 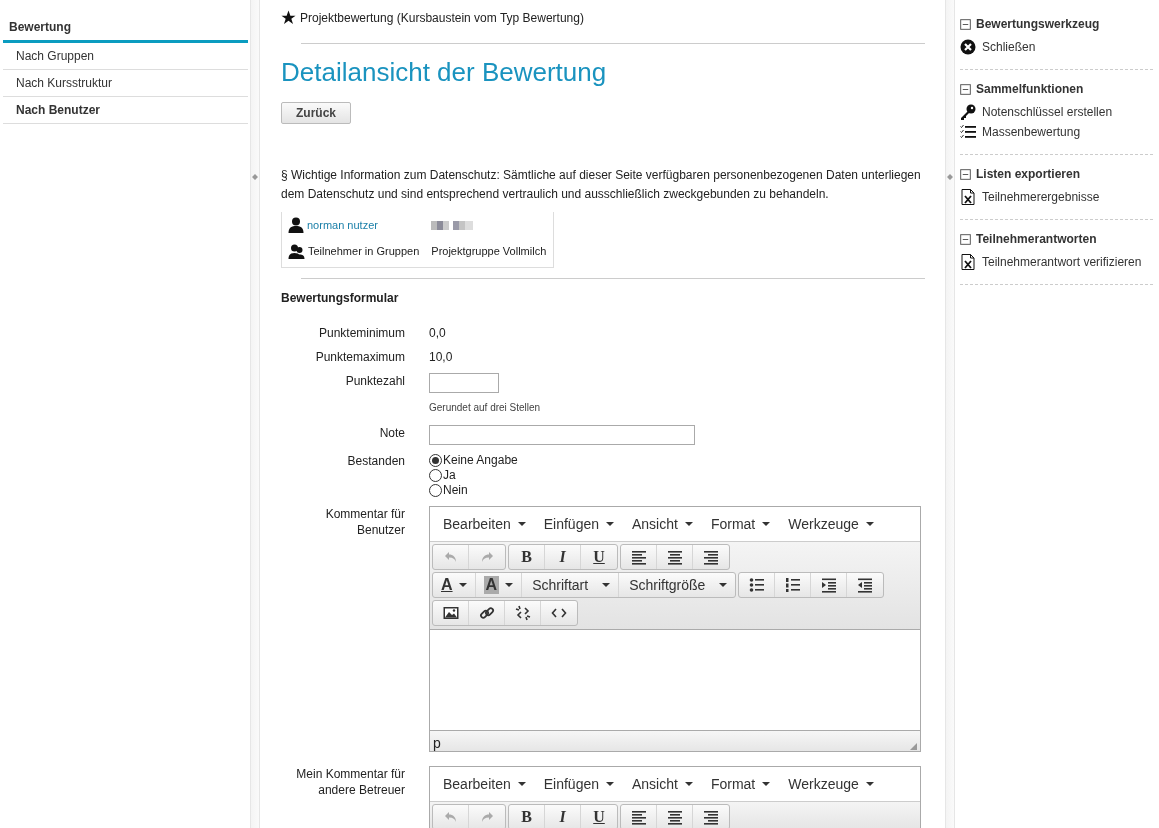 What do you see at coordinates (1047, 112) in the screenshot?
I see `tool-link: Notenschlüssel erstellen` at bounding box center [1047, 112].